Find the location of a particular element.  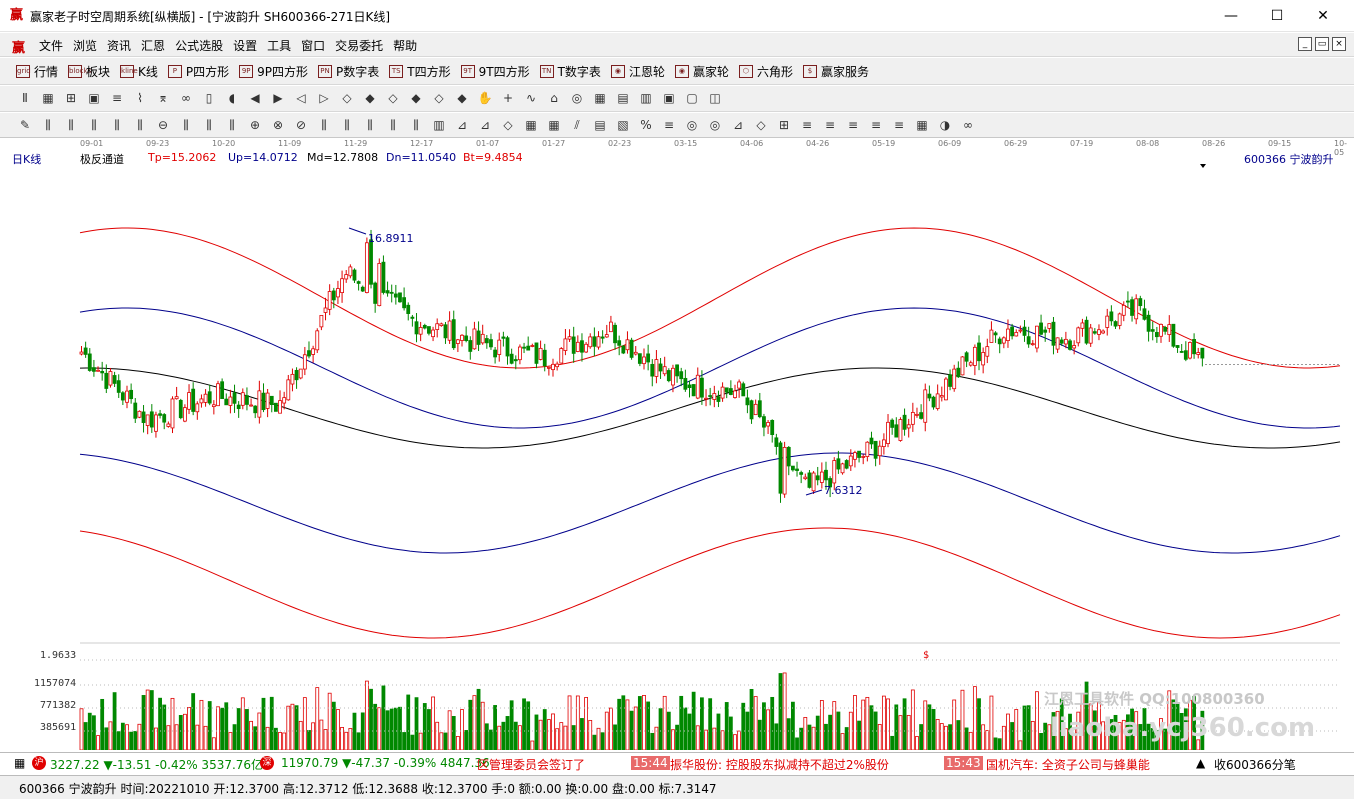

toolbar-button-4: 9P 9P四方形 is located at coordinates (273, 71).